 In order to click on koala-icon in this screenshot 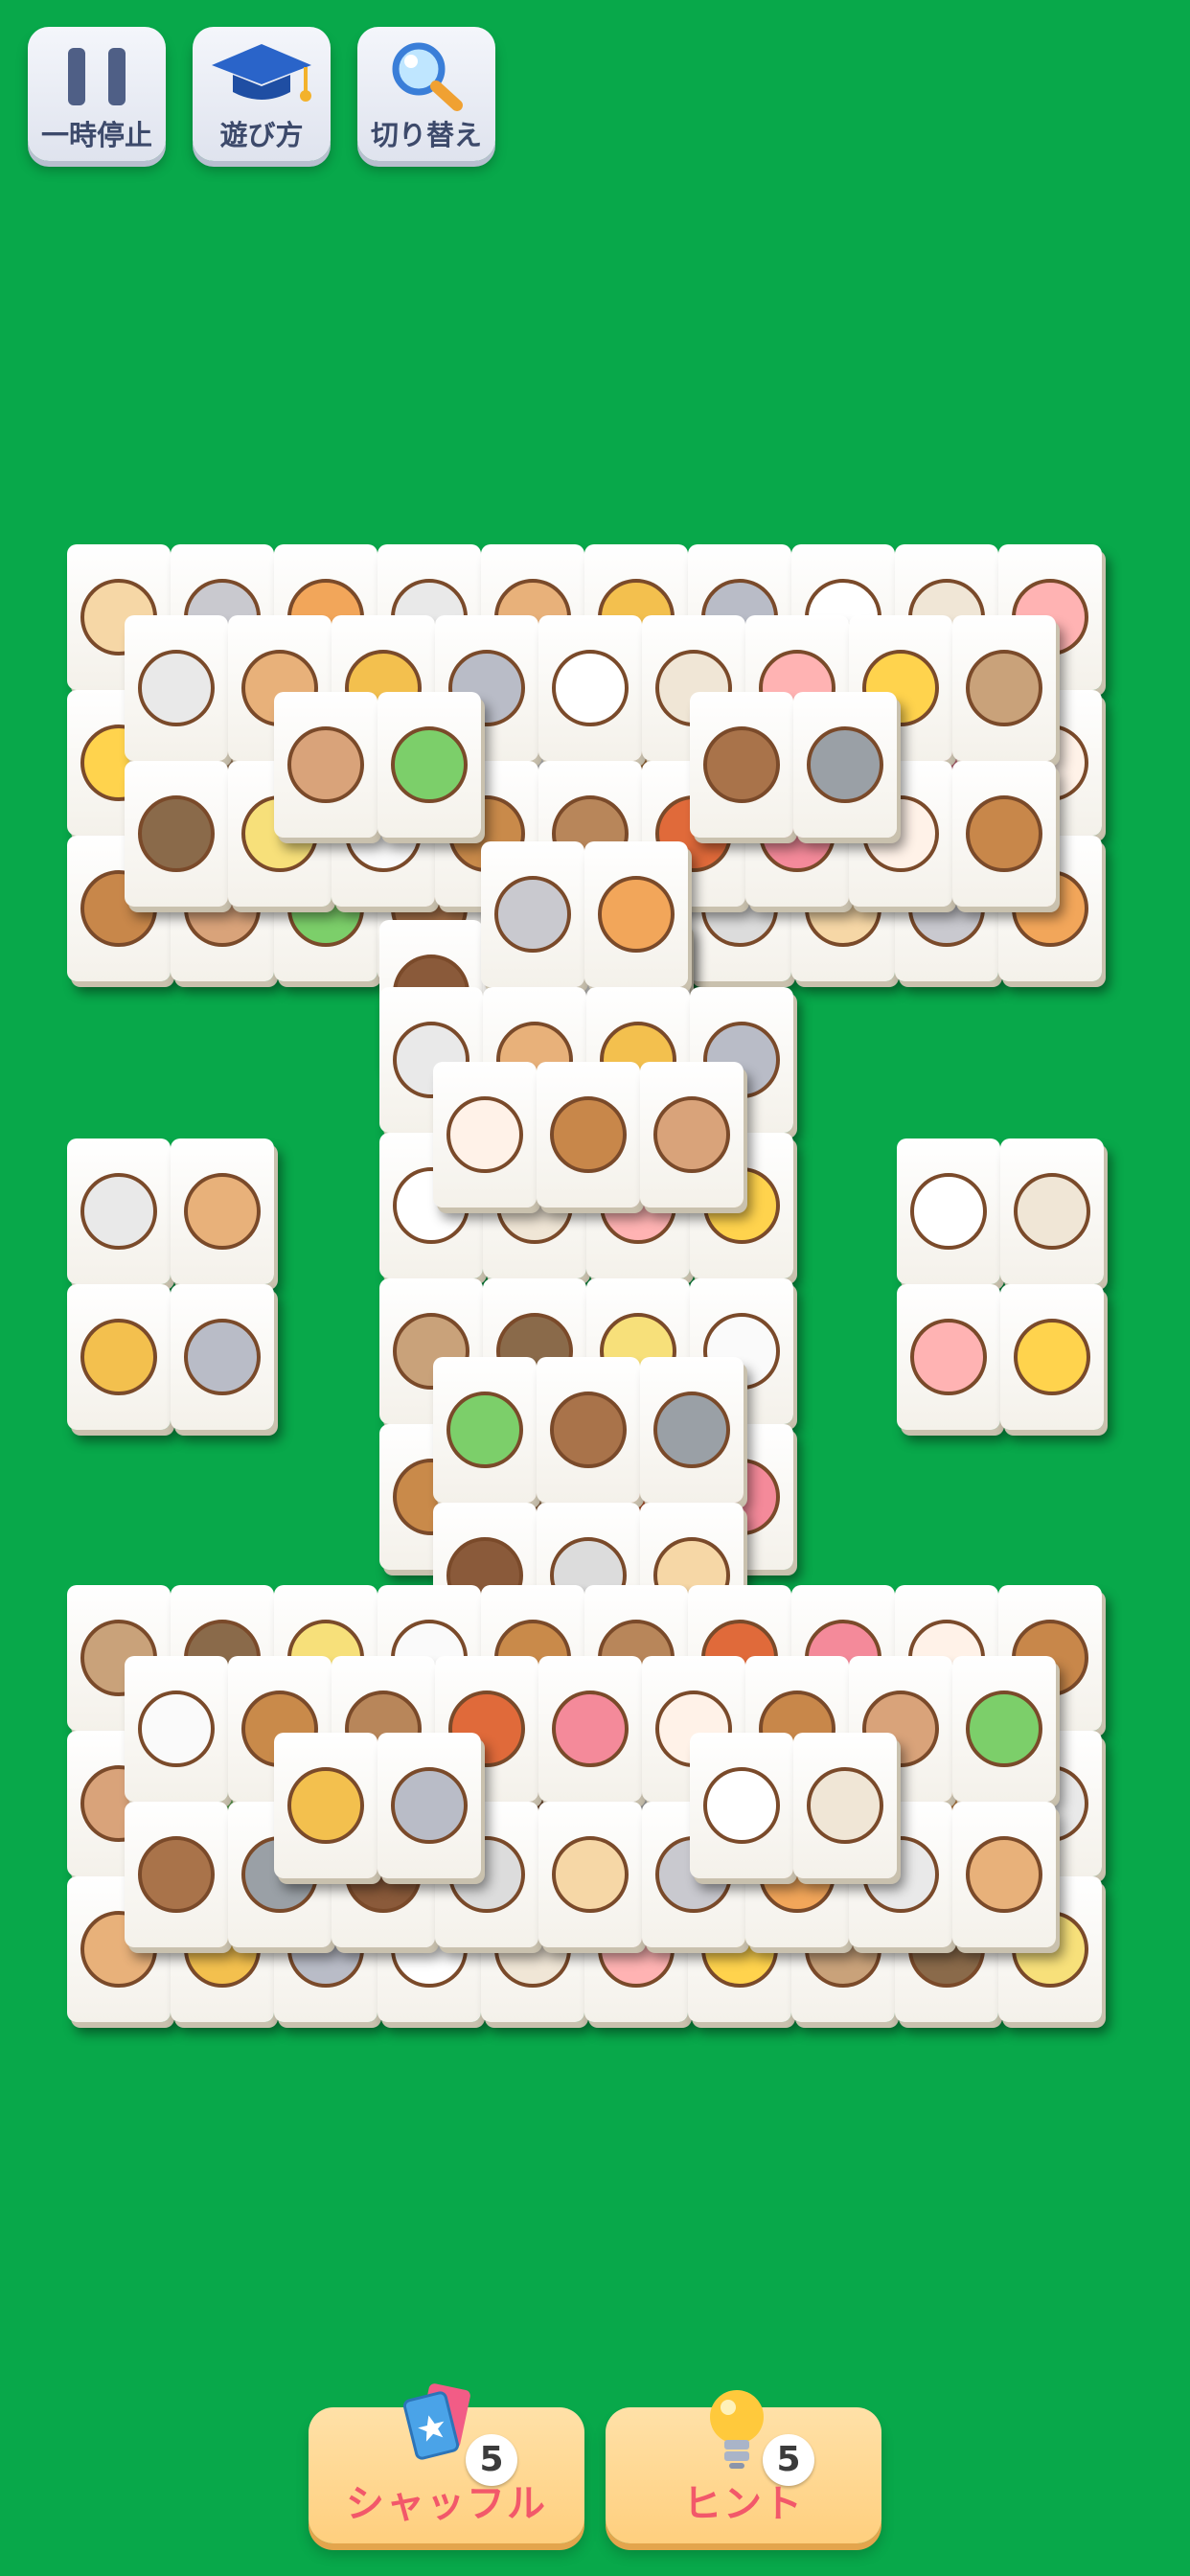, I will do `click(532, 914)`.